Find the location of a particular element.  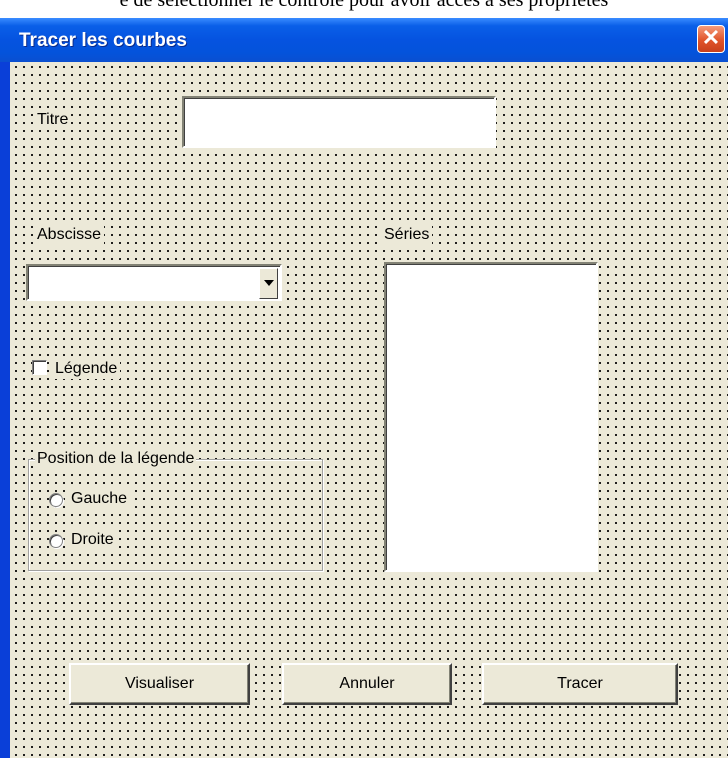

titre-label: Titre is located at coordinates (53, 120).